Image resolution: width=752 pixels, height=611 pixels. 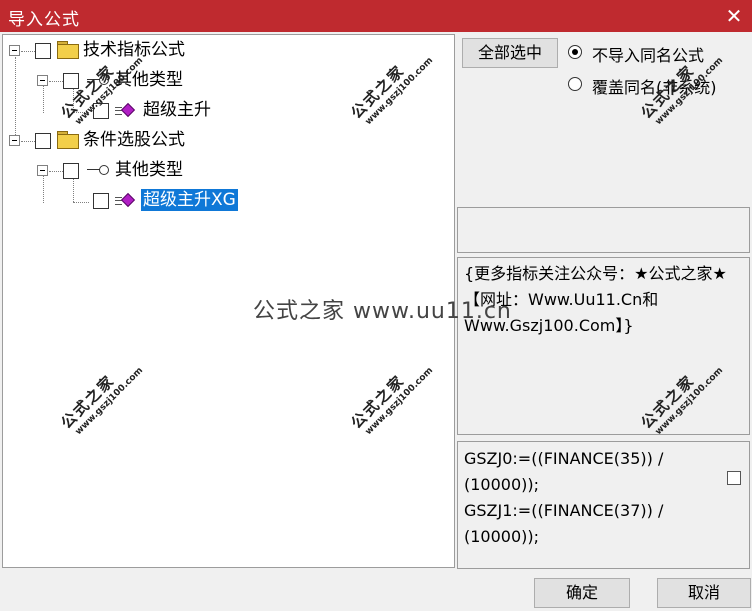 What do you see at coordinates (564, 510) in the screenshot?
I see `code-line: GSZJ1:=((FINANCE(37)) /` at bounding box center [564, 510].